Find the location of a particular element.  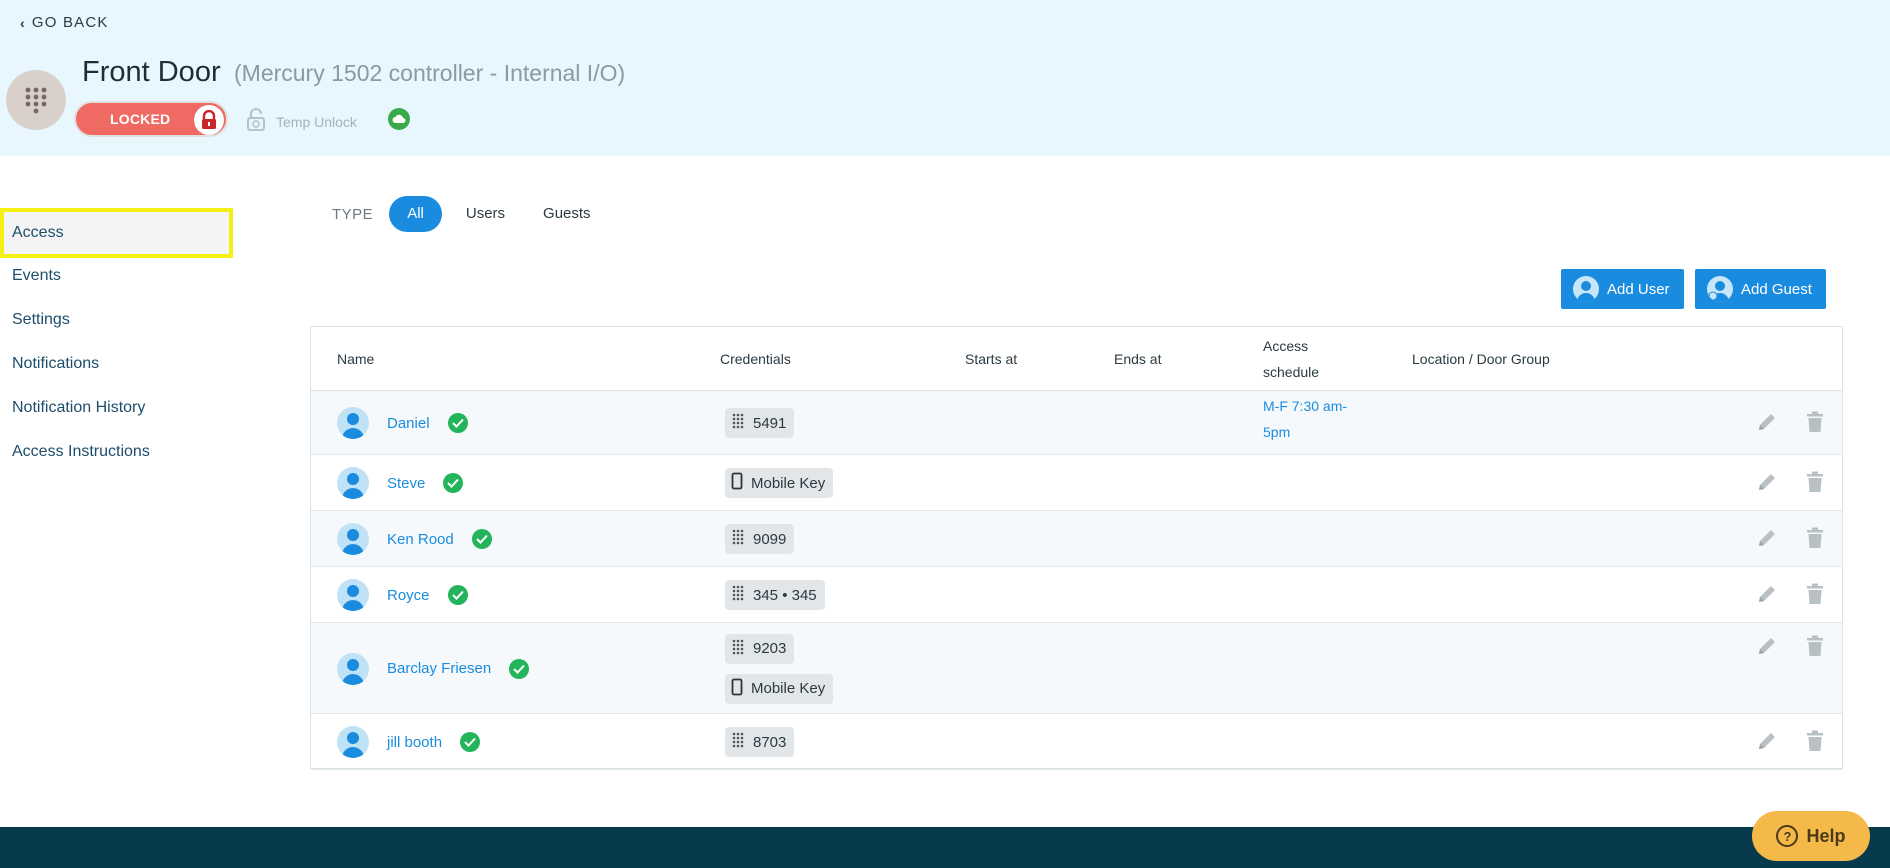

user-name-cell: Daniel is located at coordinates (402, 423).